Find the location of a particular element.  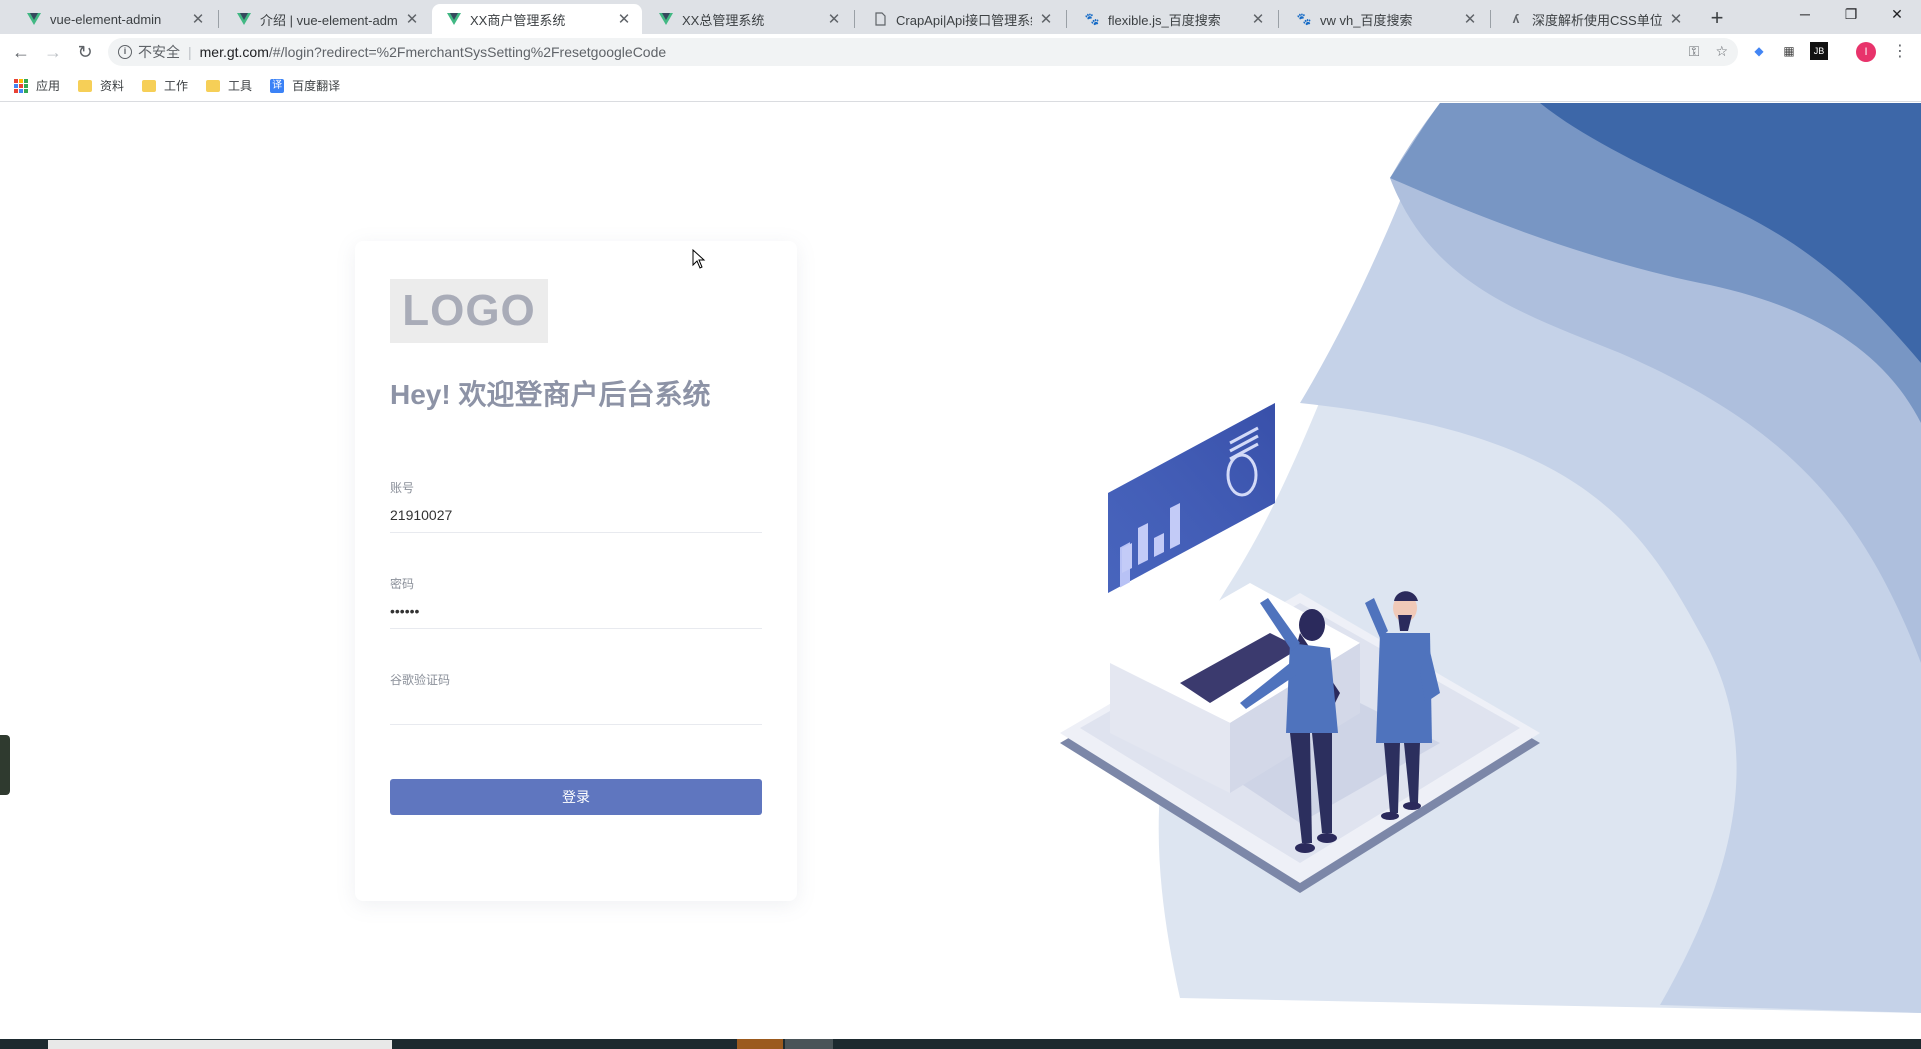

security-label: 不安全 is located at coordinates (159, 52).